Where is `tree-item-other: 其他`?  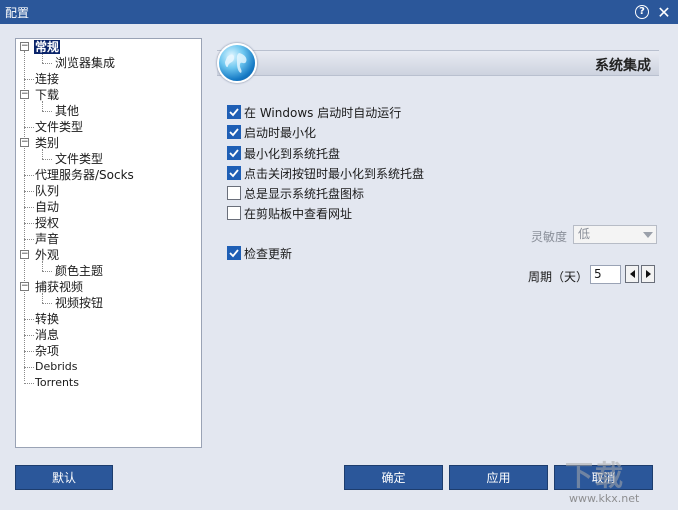
tree-item-other: 其他 is located at coordinates (67, 111).